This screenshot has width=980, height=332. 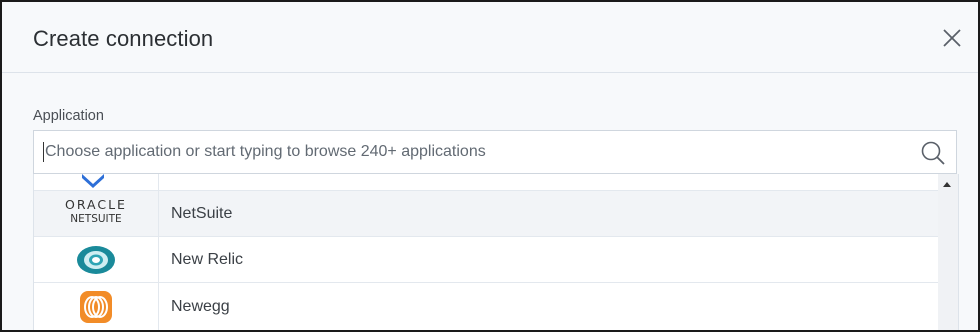 What do you see at coordinates (207, 259) in the screenshot?
I see `list-item-label: New Relic` at bounding box center [207, 259].